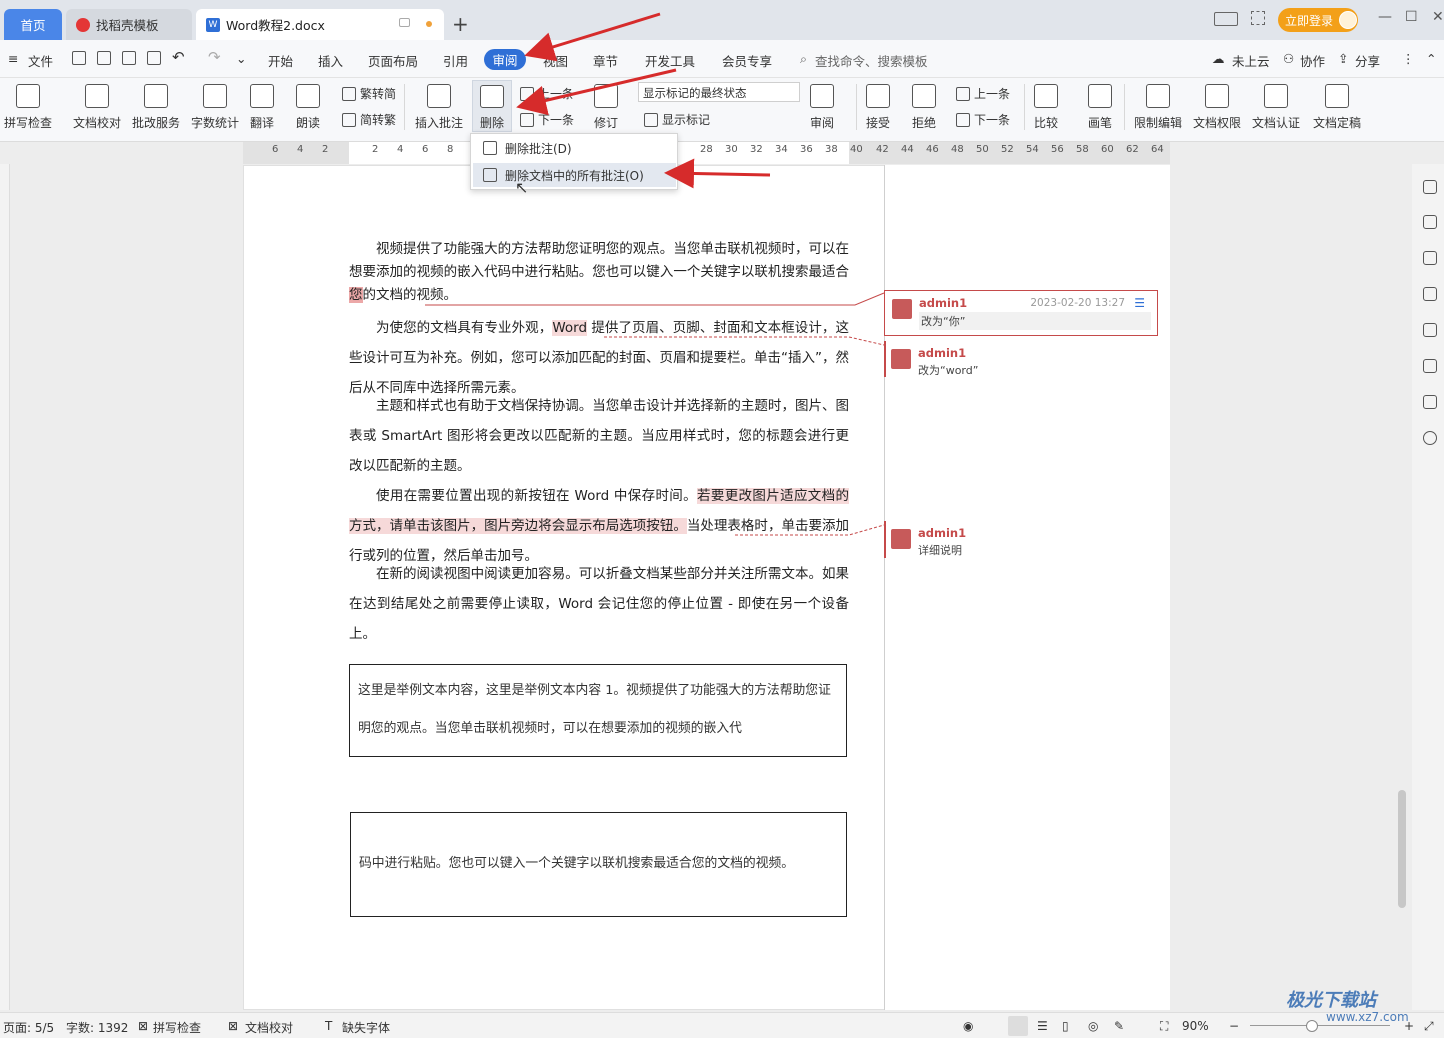 The width and height of the screenshot is (1444, 1038). What do you see at coordinates (455, 60) in the screenshot?
I see `menu-reference: 引用` at bounding box center [455, 60].